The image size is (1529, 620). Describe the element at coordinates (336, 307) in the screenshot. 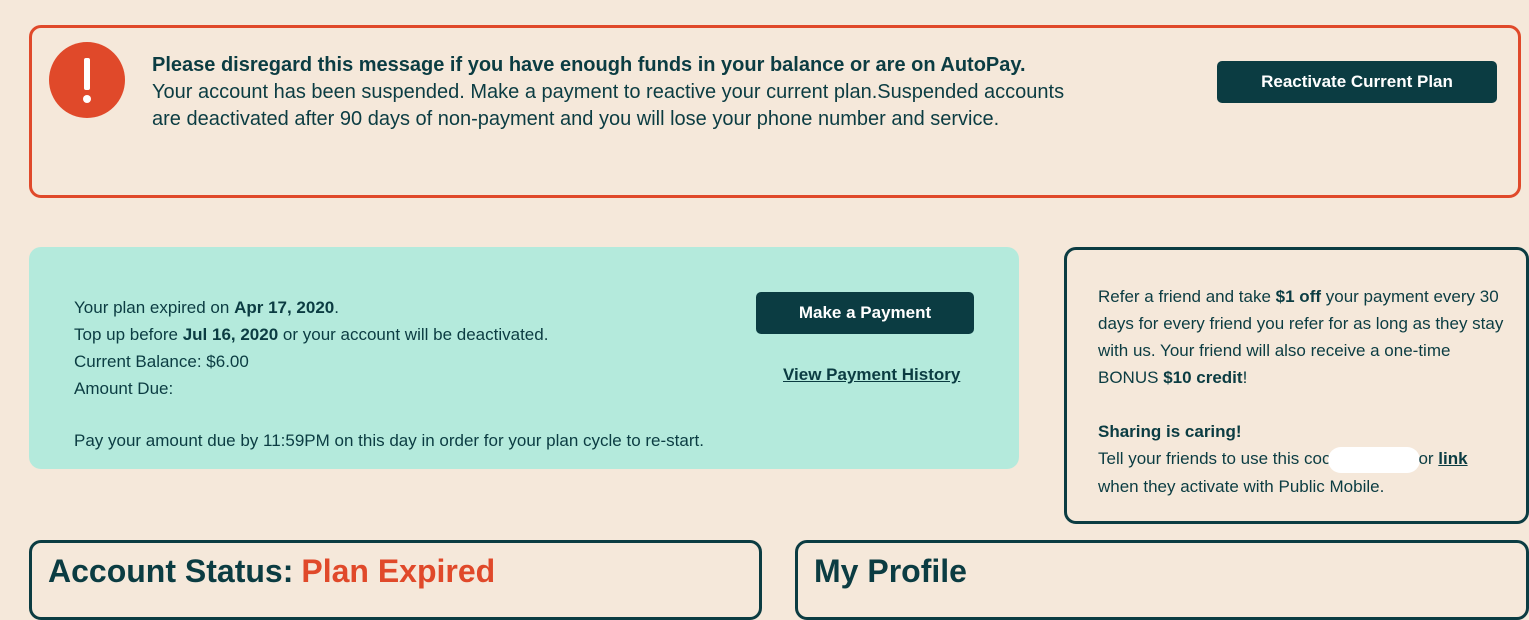

I see `plan-expired-suffix: .` at that location.